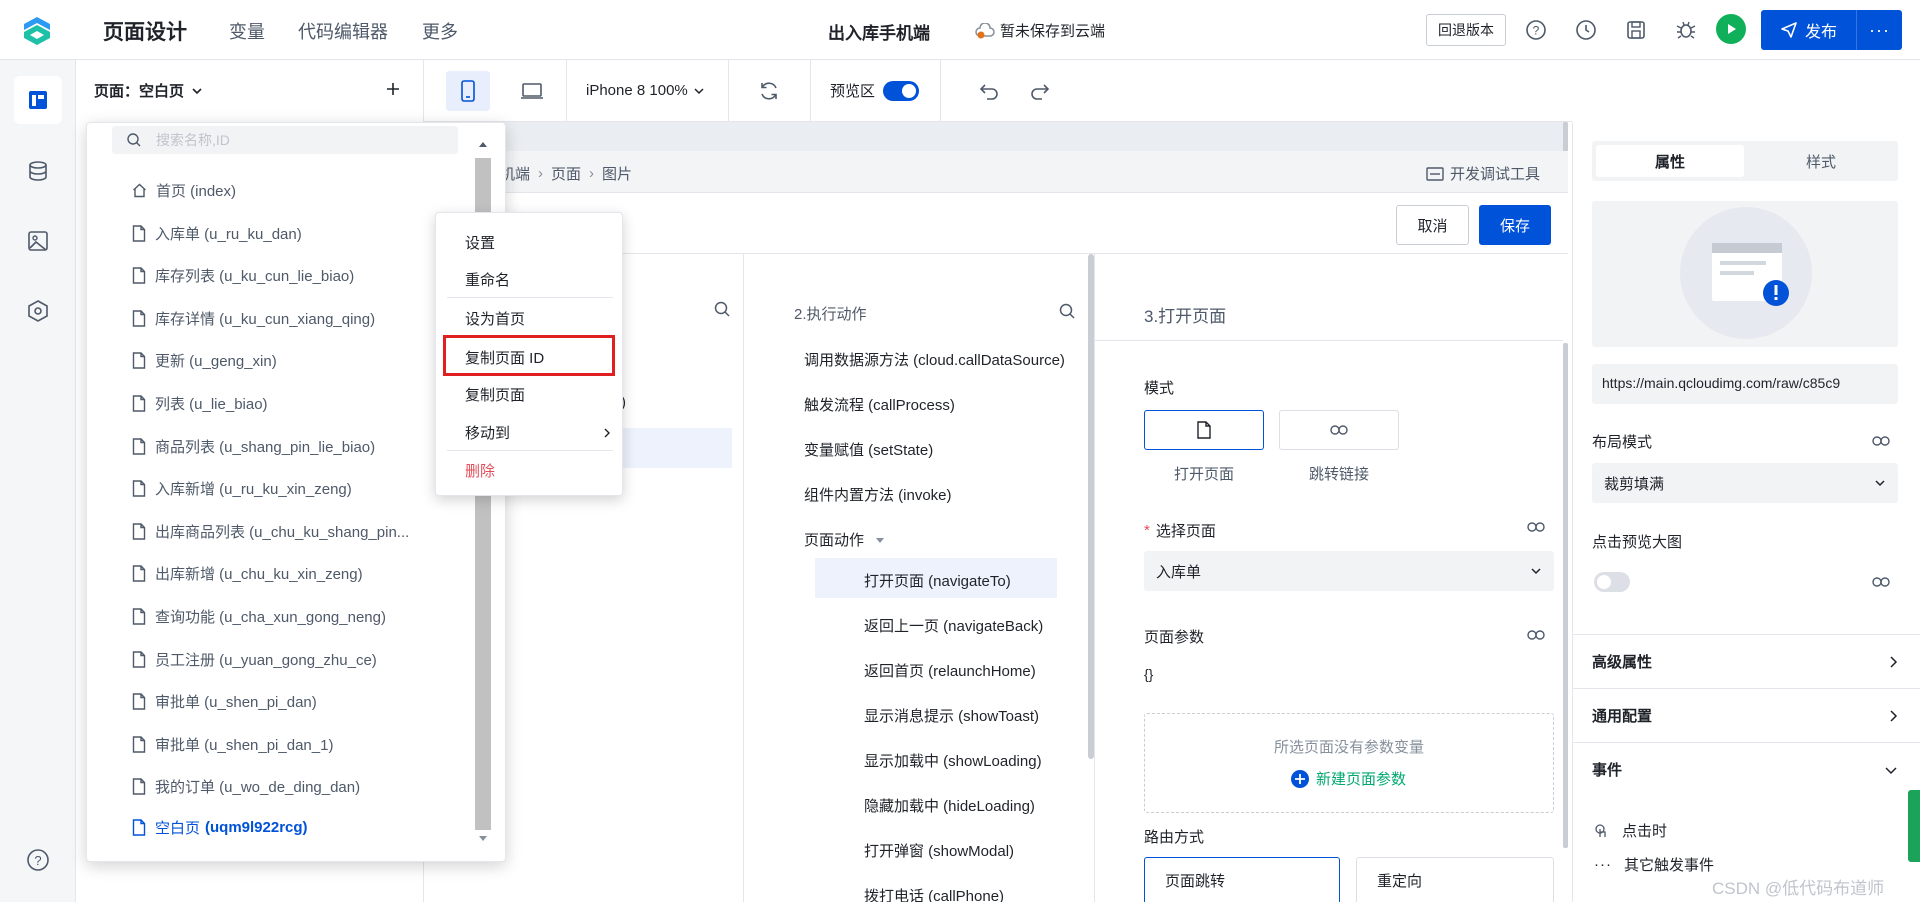 The image size is (1920, 902). I want to click on page-item: 入库新增 (u_ru_ku_xin_zeng), so click(242, 488).